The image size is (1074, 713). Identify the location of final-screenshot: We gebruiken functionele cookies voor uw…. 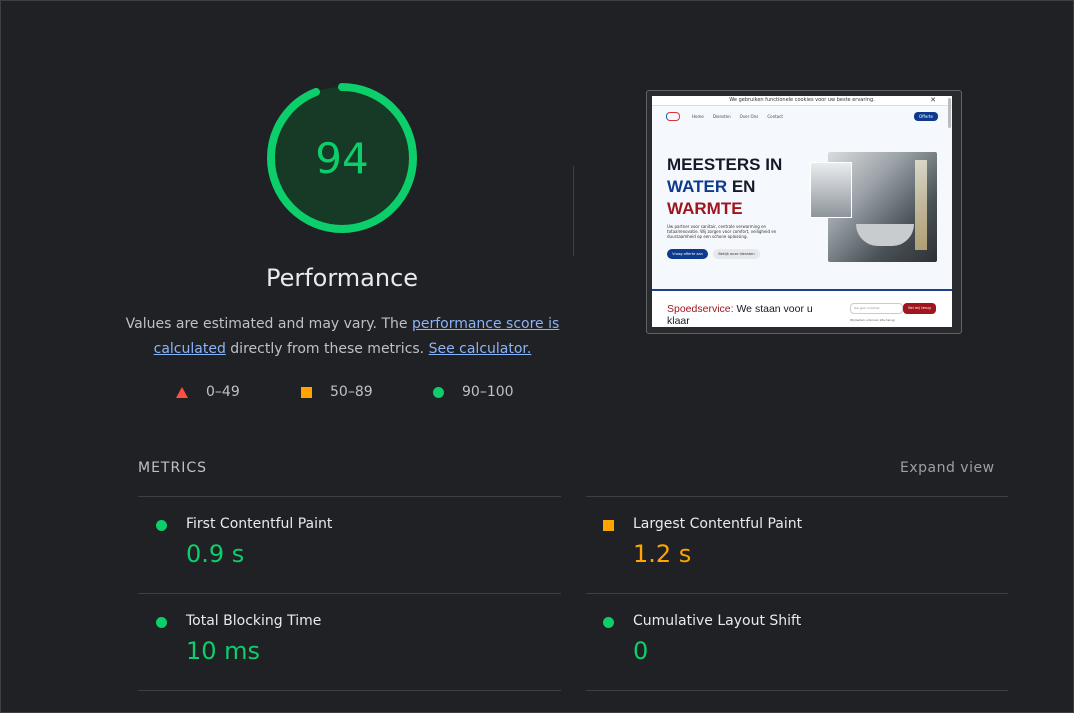
(804, 212).